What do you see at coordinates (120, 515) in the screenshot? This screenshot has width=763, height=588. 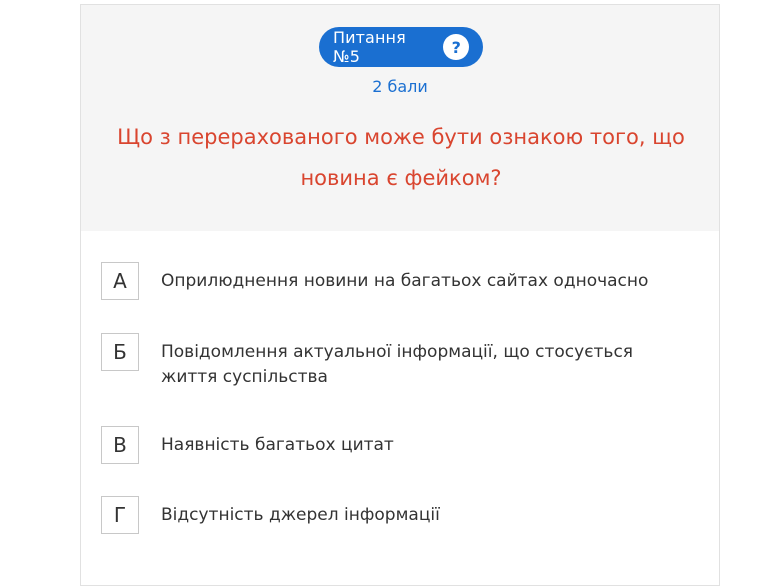 I see `answer-letter-box: Г` at bounding box center [120, 515].